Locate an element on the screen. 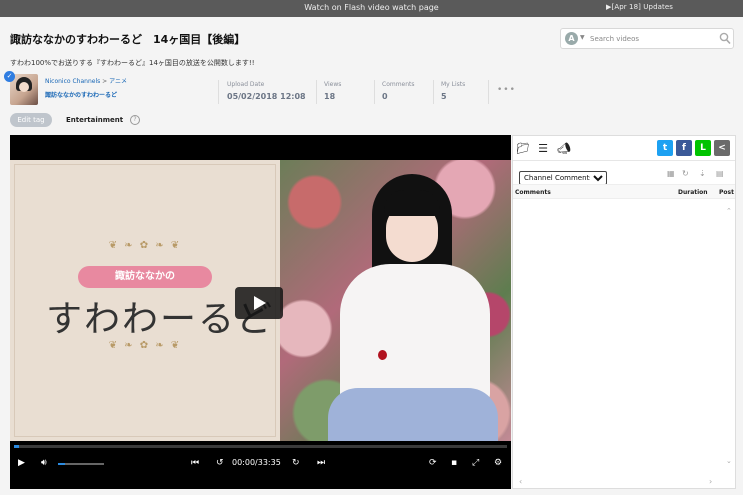  reload-icon: ↻ is located at coordinates (685, 173).